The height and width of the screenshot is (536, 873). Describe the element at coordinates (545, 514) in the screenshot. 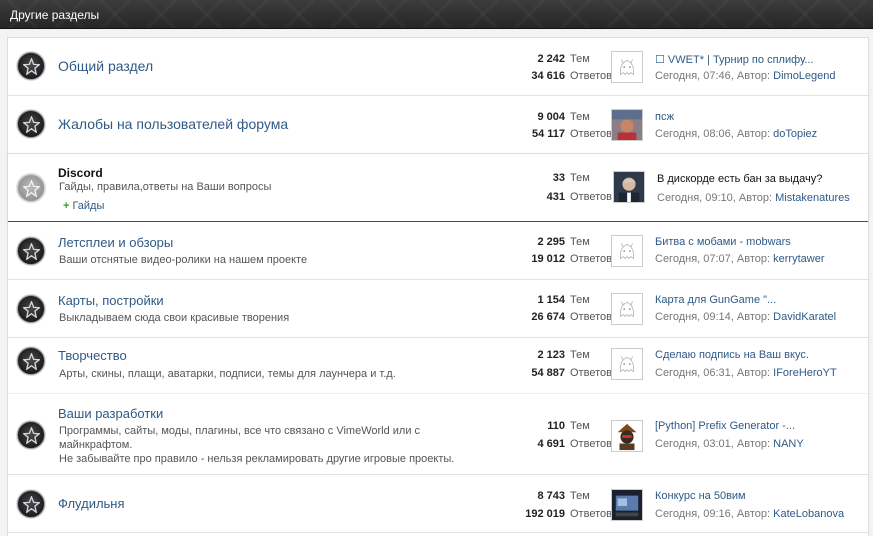

I see `replies-count: 192 019` at that location.